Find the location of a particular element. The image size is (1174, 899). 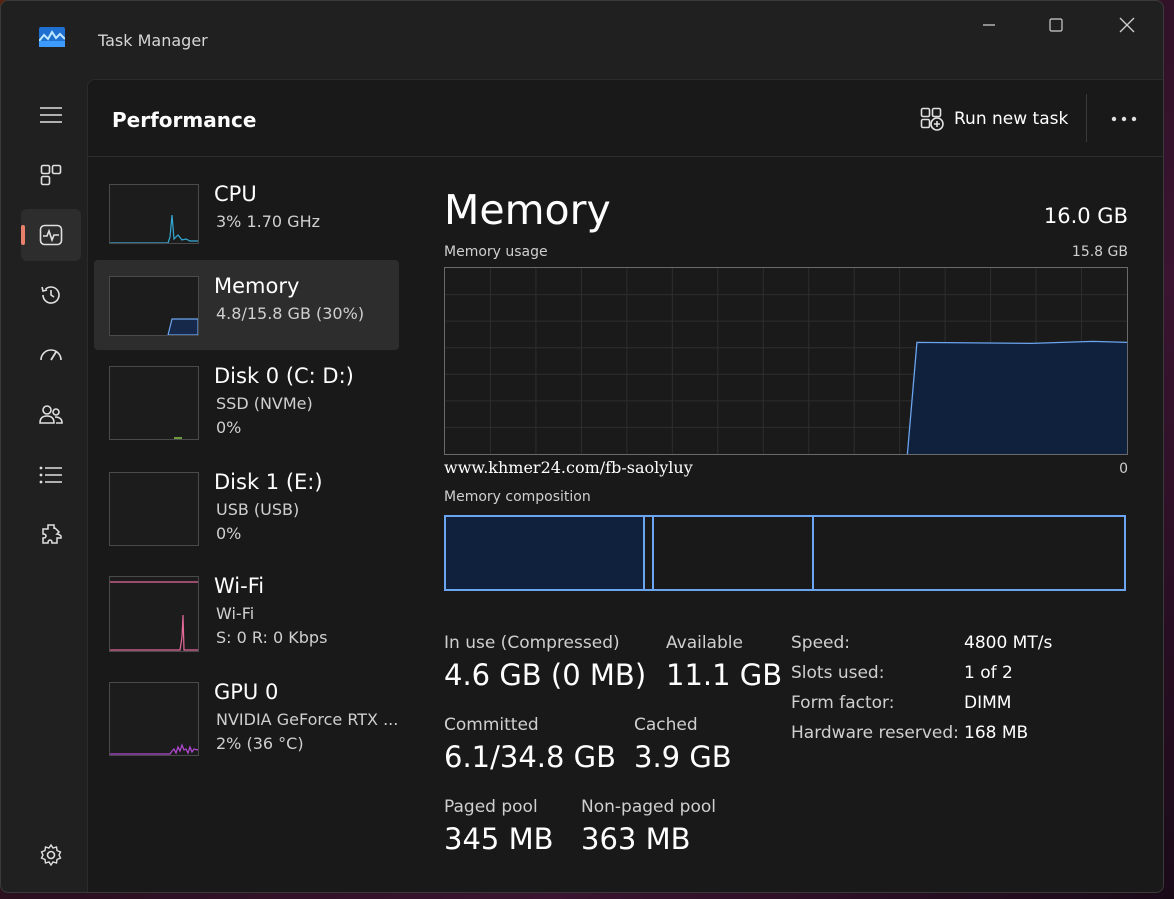

nav-performance is located at coordinates (51, 235).